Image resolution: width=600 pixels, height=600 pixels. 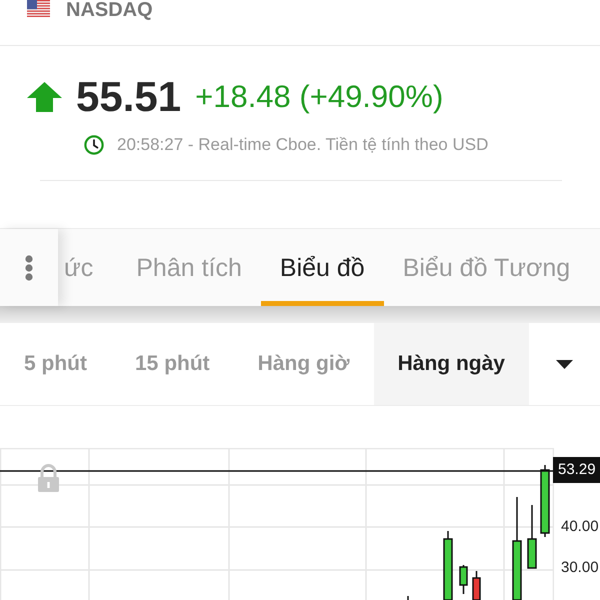 I want to click on lock-icon, so click(x=48, y=478).